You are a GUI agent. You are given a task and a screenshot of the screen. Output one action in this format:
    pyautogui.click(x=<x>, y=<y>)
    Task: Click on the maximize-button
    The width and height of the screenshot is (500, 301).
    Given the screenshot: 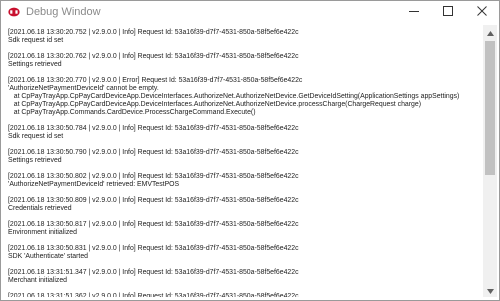 What is the action you would take?
    pyautogui.click(x=448, y=12)
    